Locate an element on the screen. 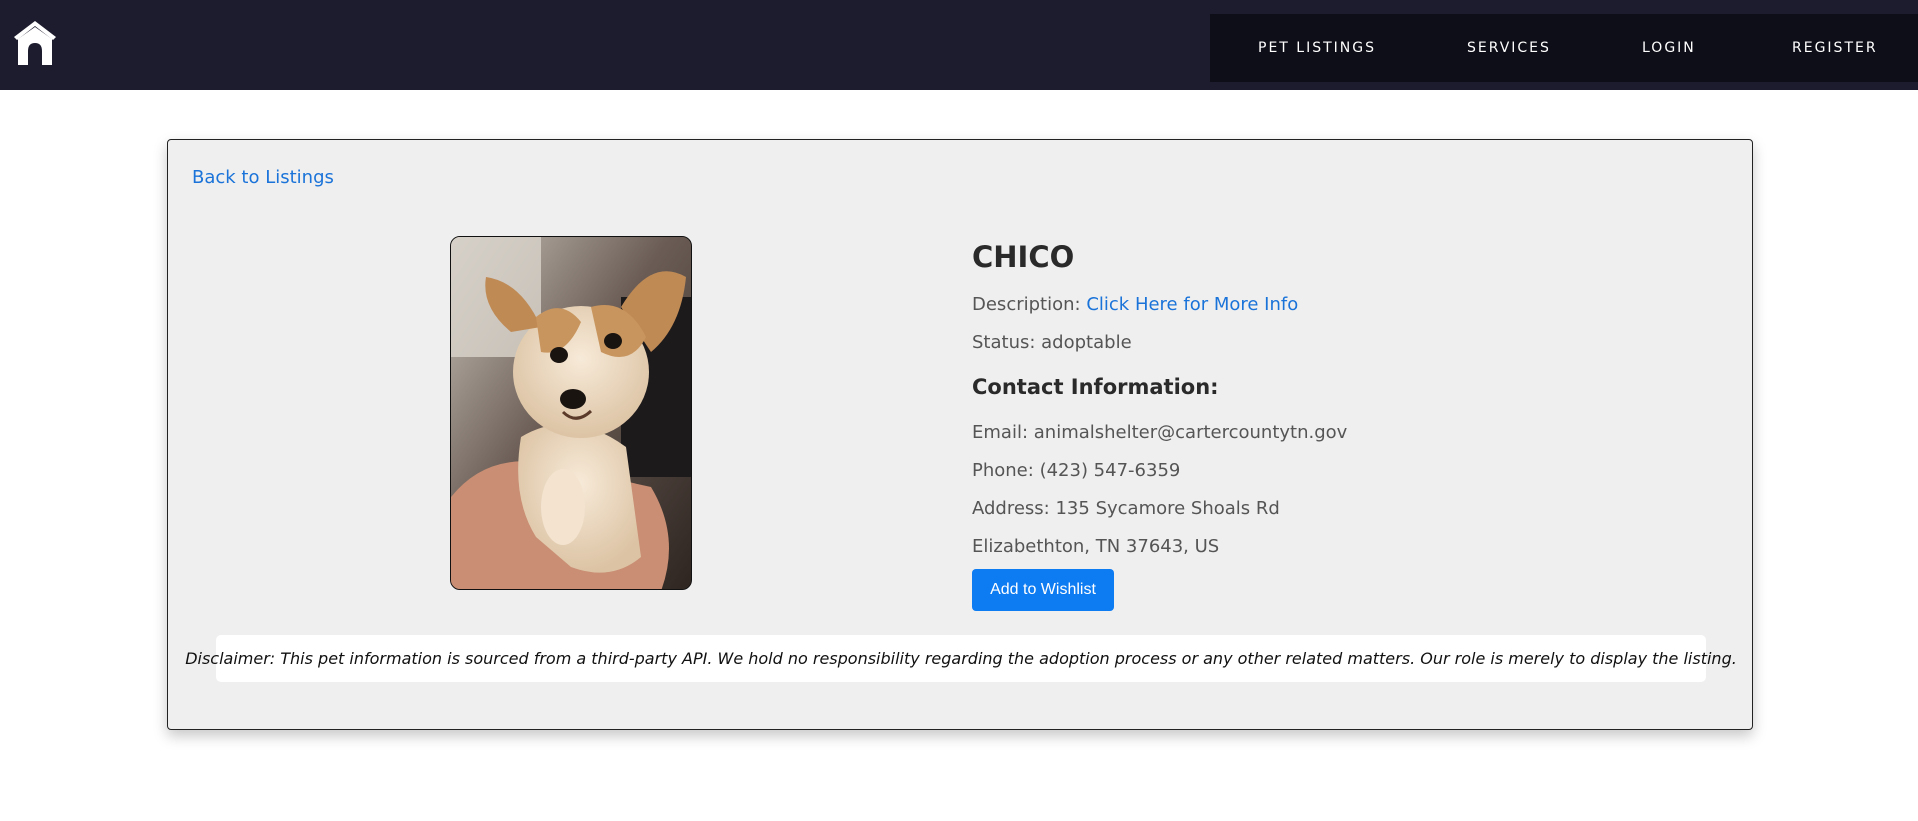 Image resolution: width=1918 pixels, height=821 pixels. description-label: Description: is located at coordinates (1026, 304).